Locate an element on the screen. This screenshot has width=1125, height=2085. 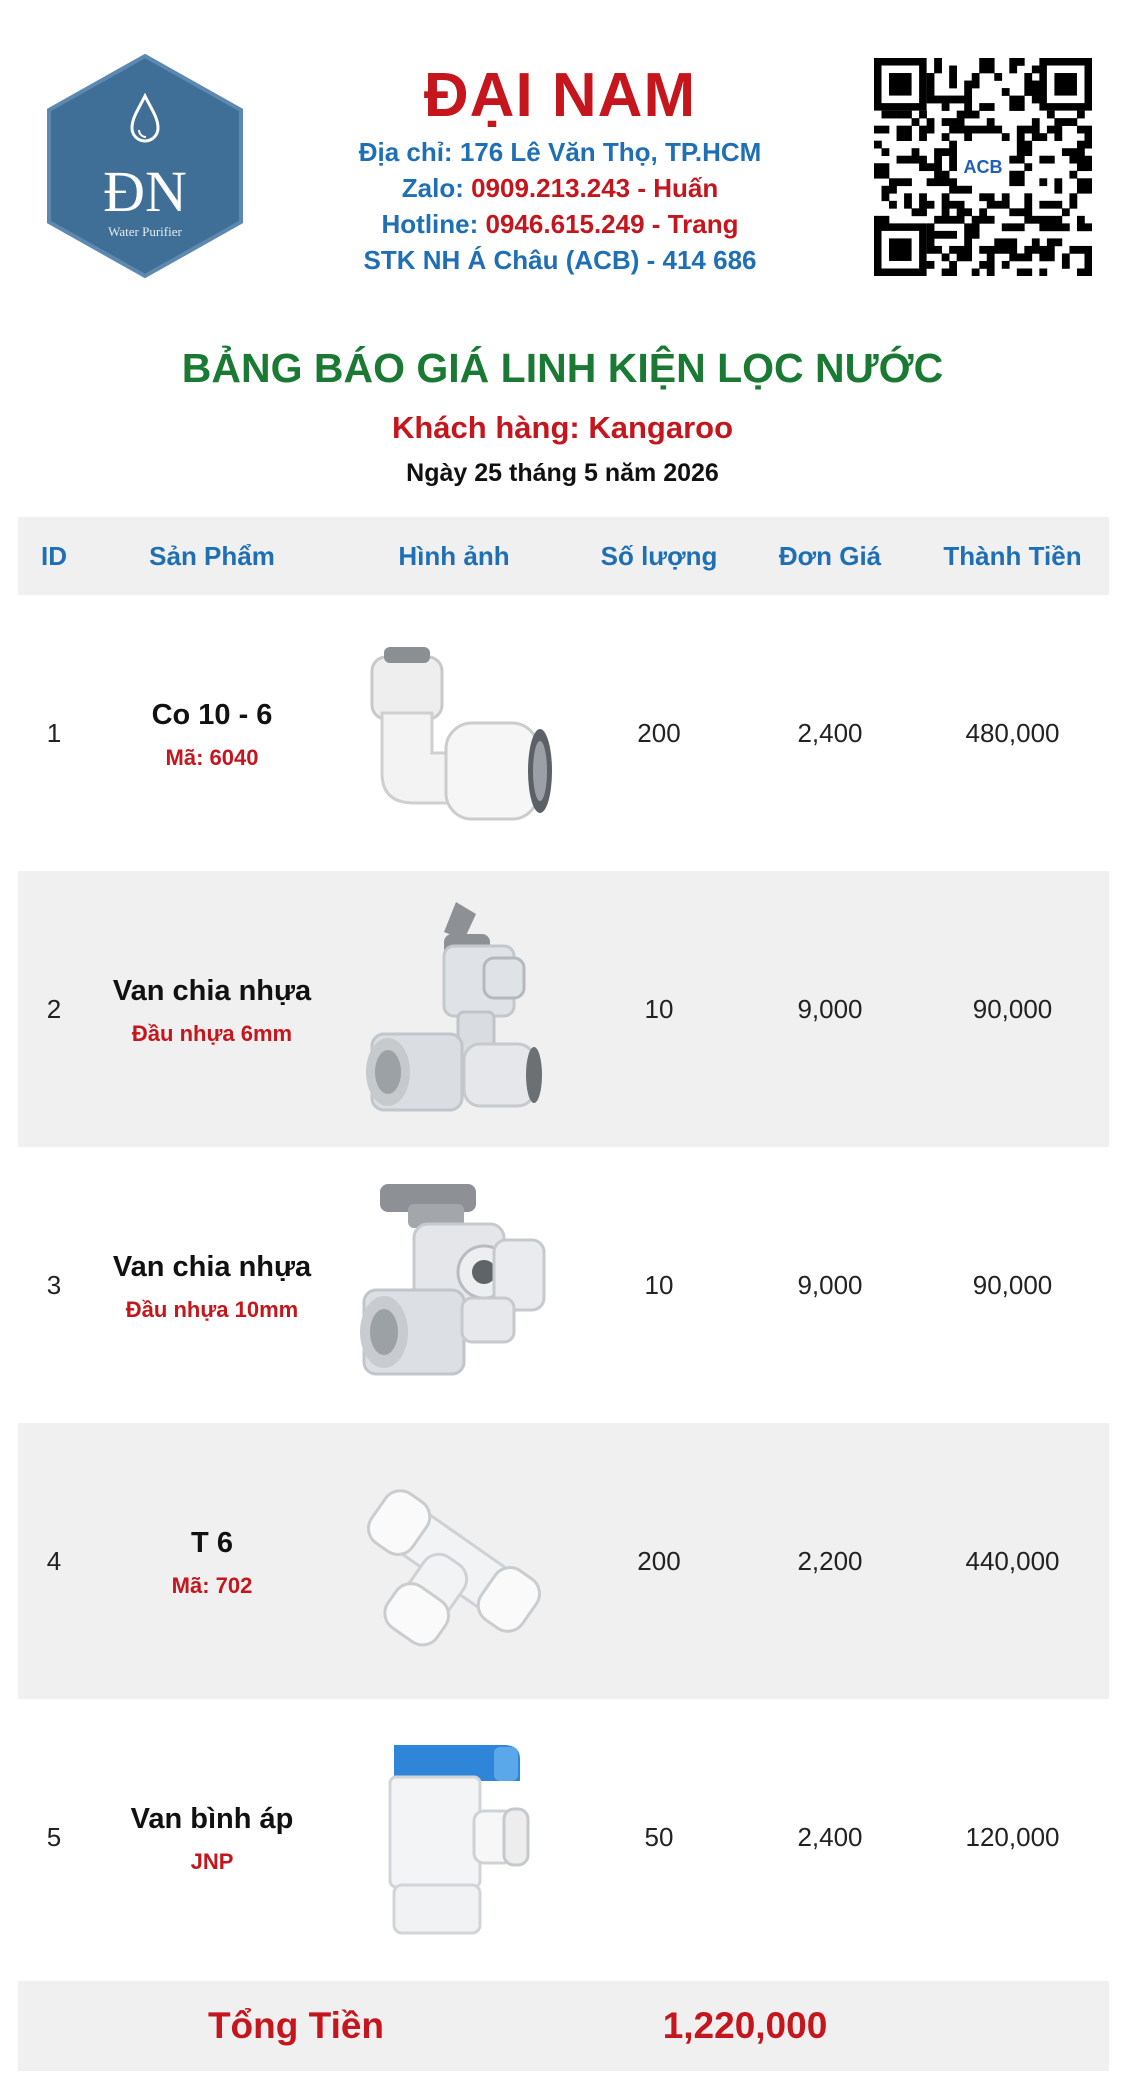
table-row: 5 Van bình áp JNP 50 2,400 120,000 is located at coordinates (563, 1837).